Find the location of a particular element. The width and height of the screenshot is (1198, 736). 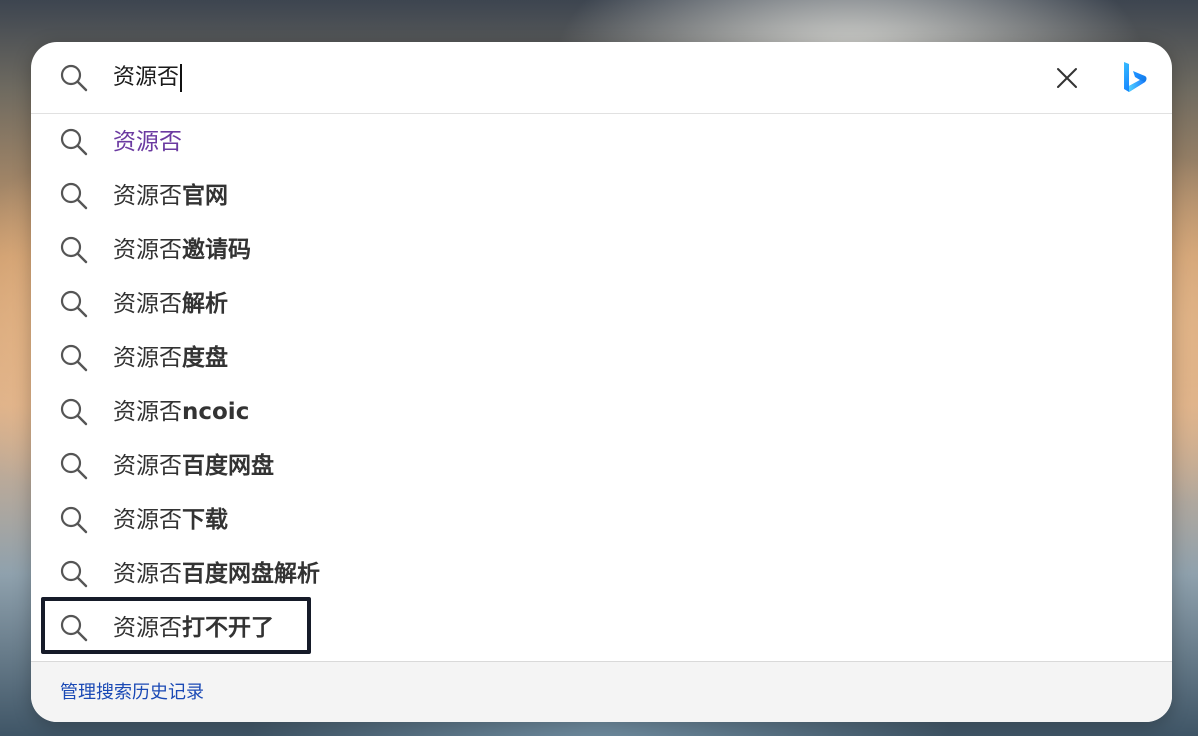

clear-search-button is located at coordinates (1067, 78).